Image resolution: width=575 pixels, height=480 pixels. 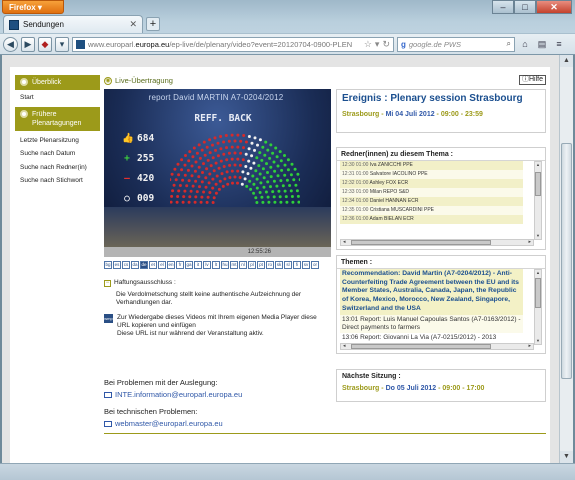 I want to click on speakers-scrollbar: ▲ ▼, so click(x=538, y=200).